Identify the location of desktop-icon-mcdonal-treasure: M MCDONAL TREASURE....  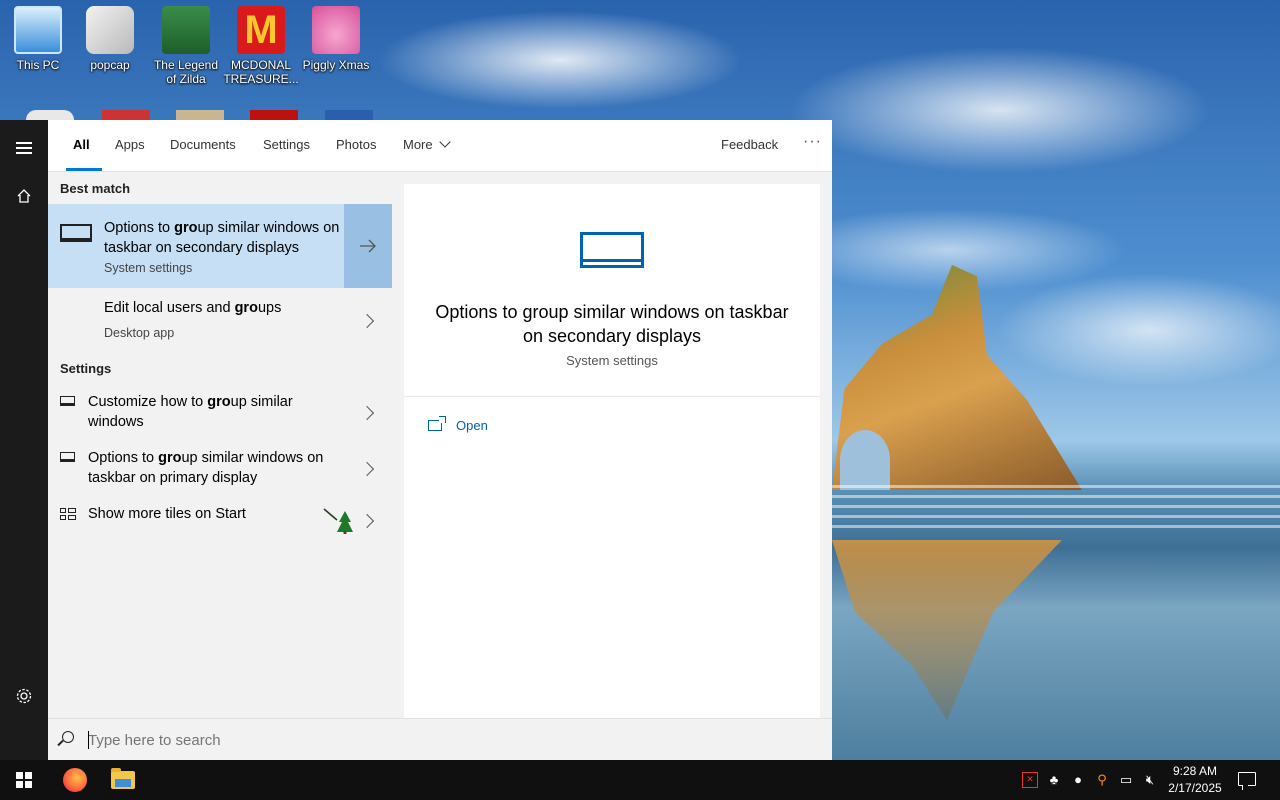
(261, 43).